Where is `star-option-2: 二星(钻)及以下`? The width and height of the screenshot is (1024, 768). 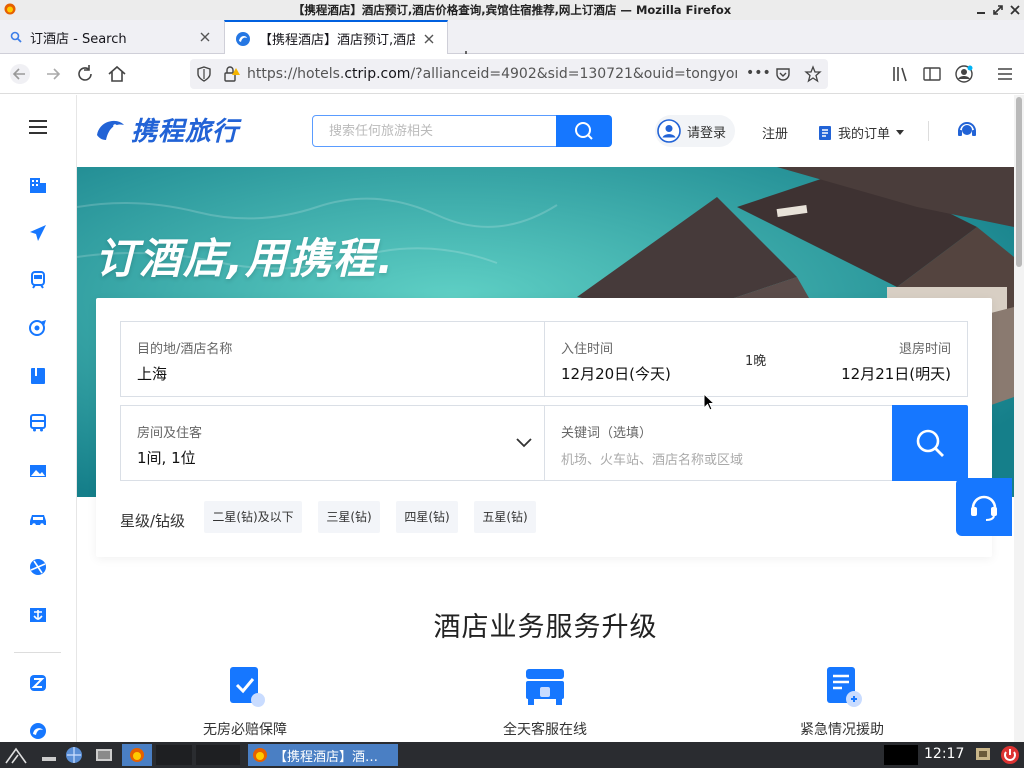
star-option-2: 二星(钻)及以下 is located at coordinates (253, 517).